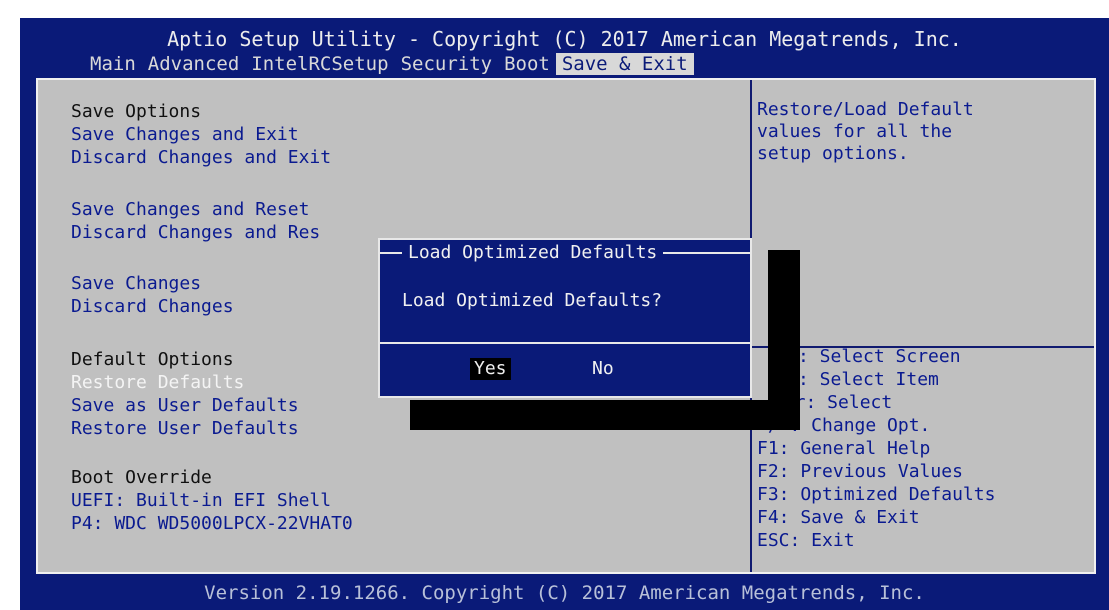  Describe the element at coordinates (185, 406) in the screenshot. I see `save-as-user-defaults-item: Save as User Defaults` at that location.